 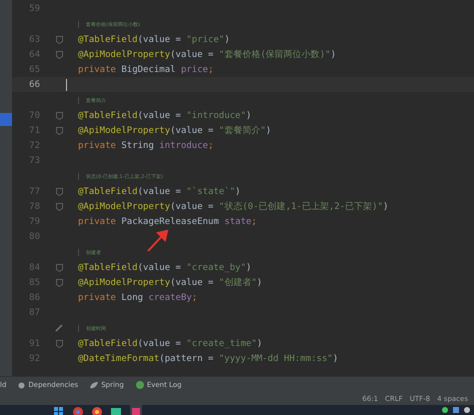 What do you see at coordinates (207, 54) in the screenshot?
I see `code-line: @ApiModelProperty(value = "套餐价格(保留两位小数)")` at bounding box center [207, 54].